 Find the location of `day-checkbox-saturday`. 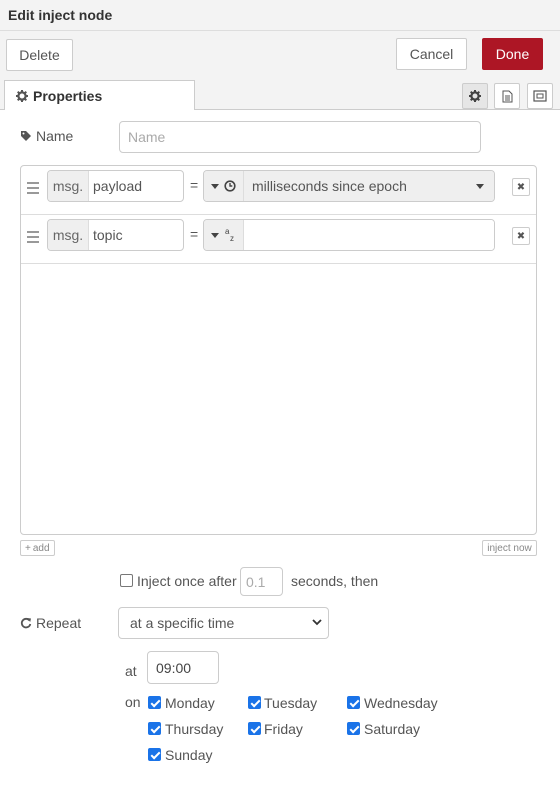

day-checkbox-saturday is located at coordinates (353, 728).